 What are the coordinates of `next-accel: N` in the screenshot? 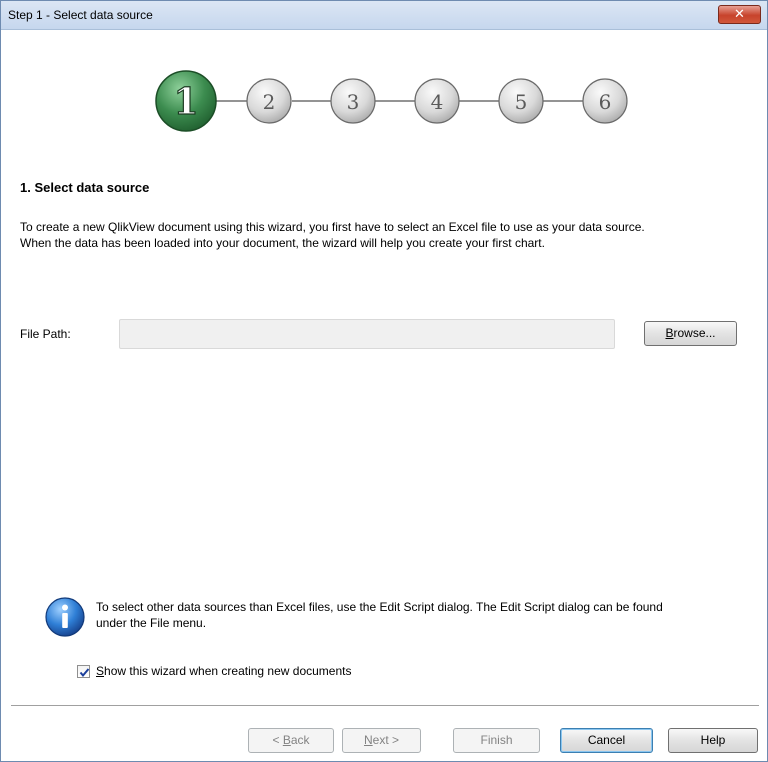 It's located at (368, 740).